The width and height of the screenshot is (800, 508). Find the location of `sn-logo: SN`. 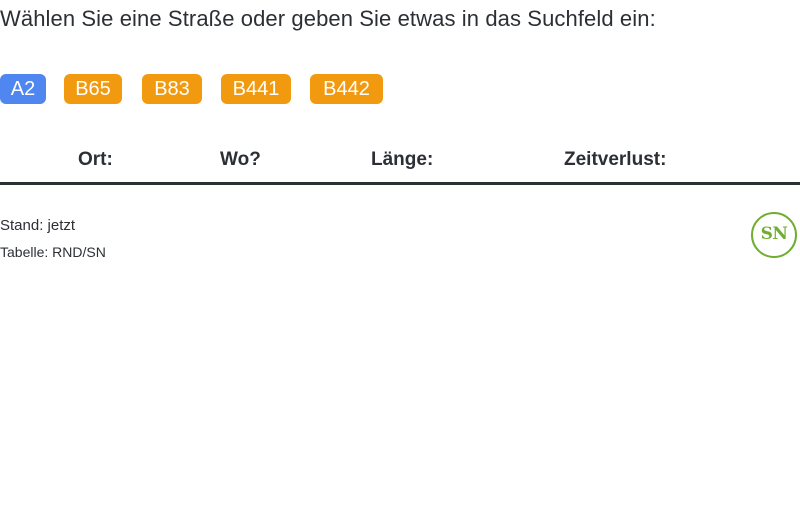

sn-logo: SN is located at coordinates (774, 235).